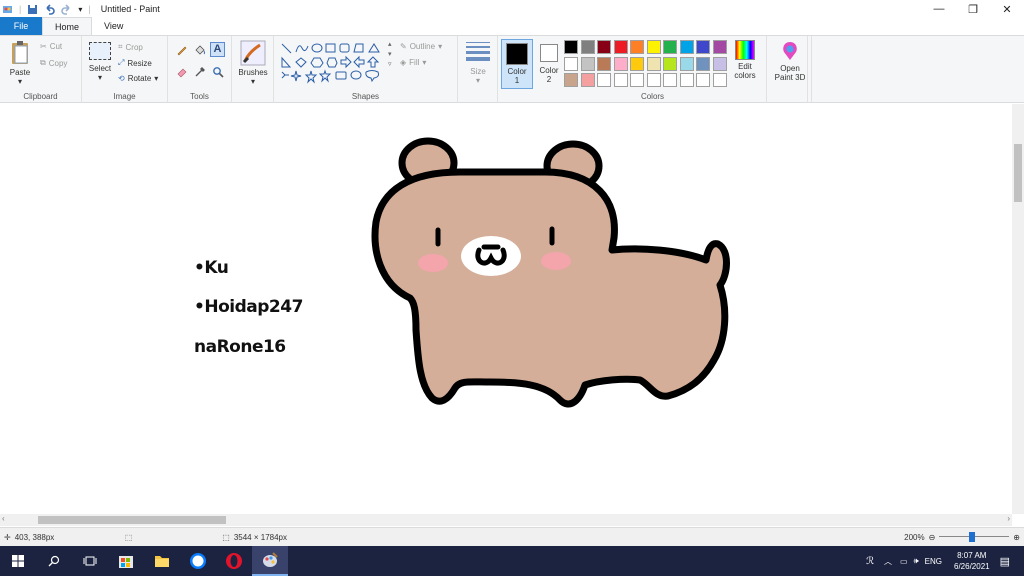  I want to click on pencil-icon, so click(182, 50).